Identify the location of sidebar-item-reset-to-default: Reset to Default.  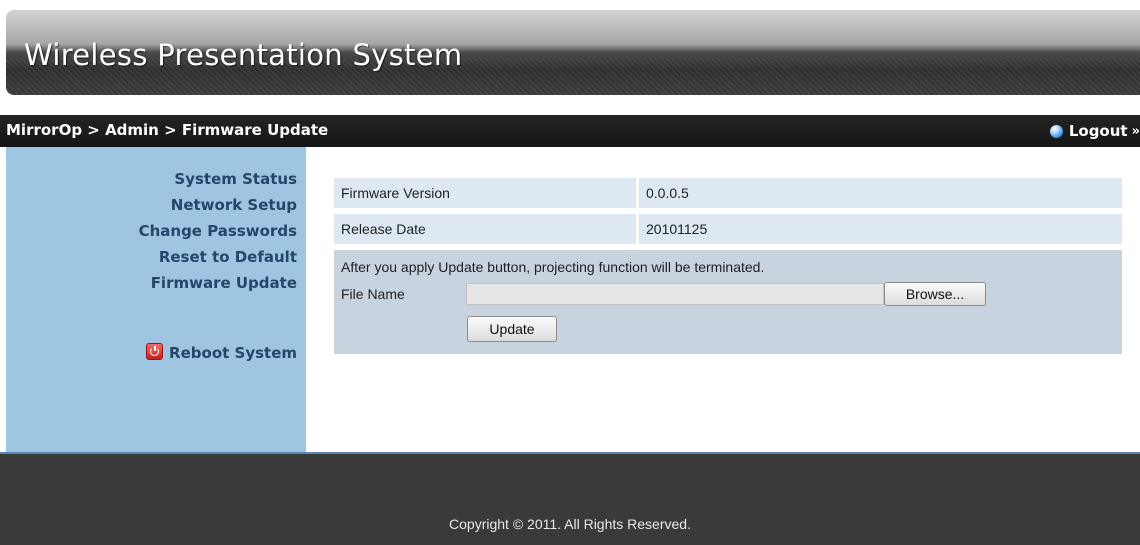
(228, 257).